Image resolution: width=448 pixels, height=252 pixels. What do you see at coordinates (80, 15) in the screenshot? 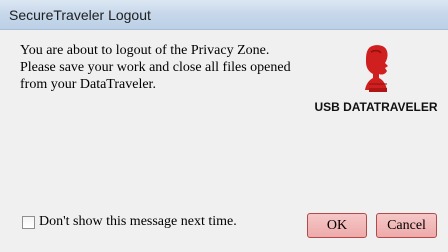
I see `window-title: SecureTraveler Logout` at bounding box center [80, 15].